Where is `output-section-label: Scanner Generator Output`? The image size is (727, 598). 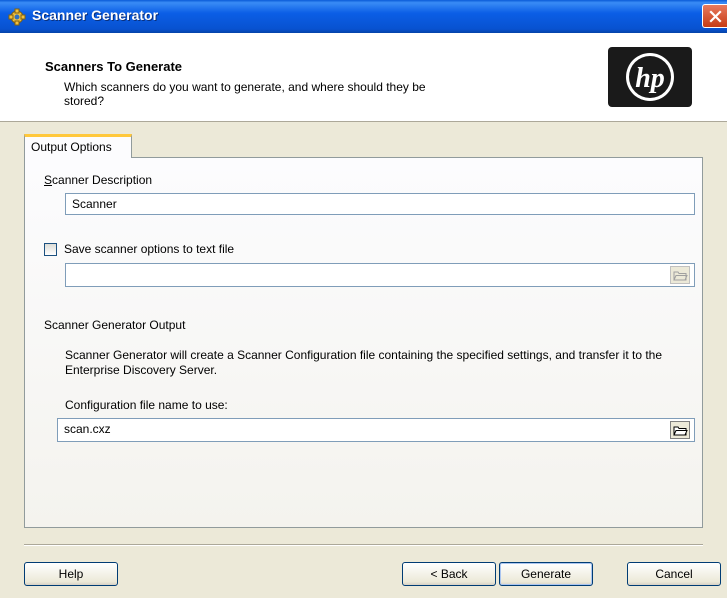
output-section-label: Scanner Generator Output is located at coordinates (115, 325).